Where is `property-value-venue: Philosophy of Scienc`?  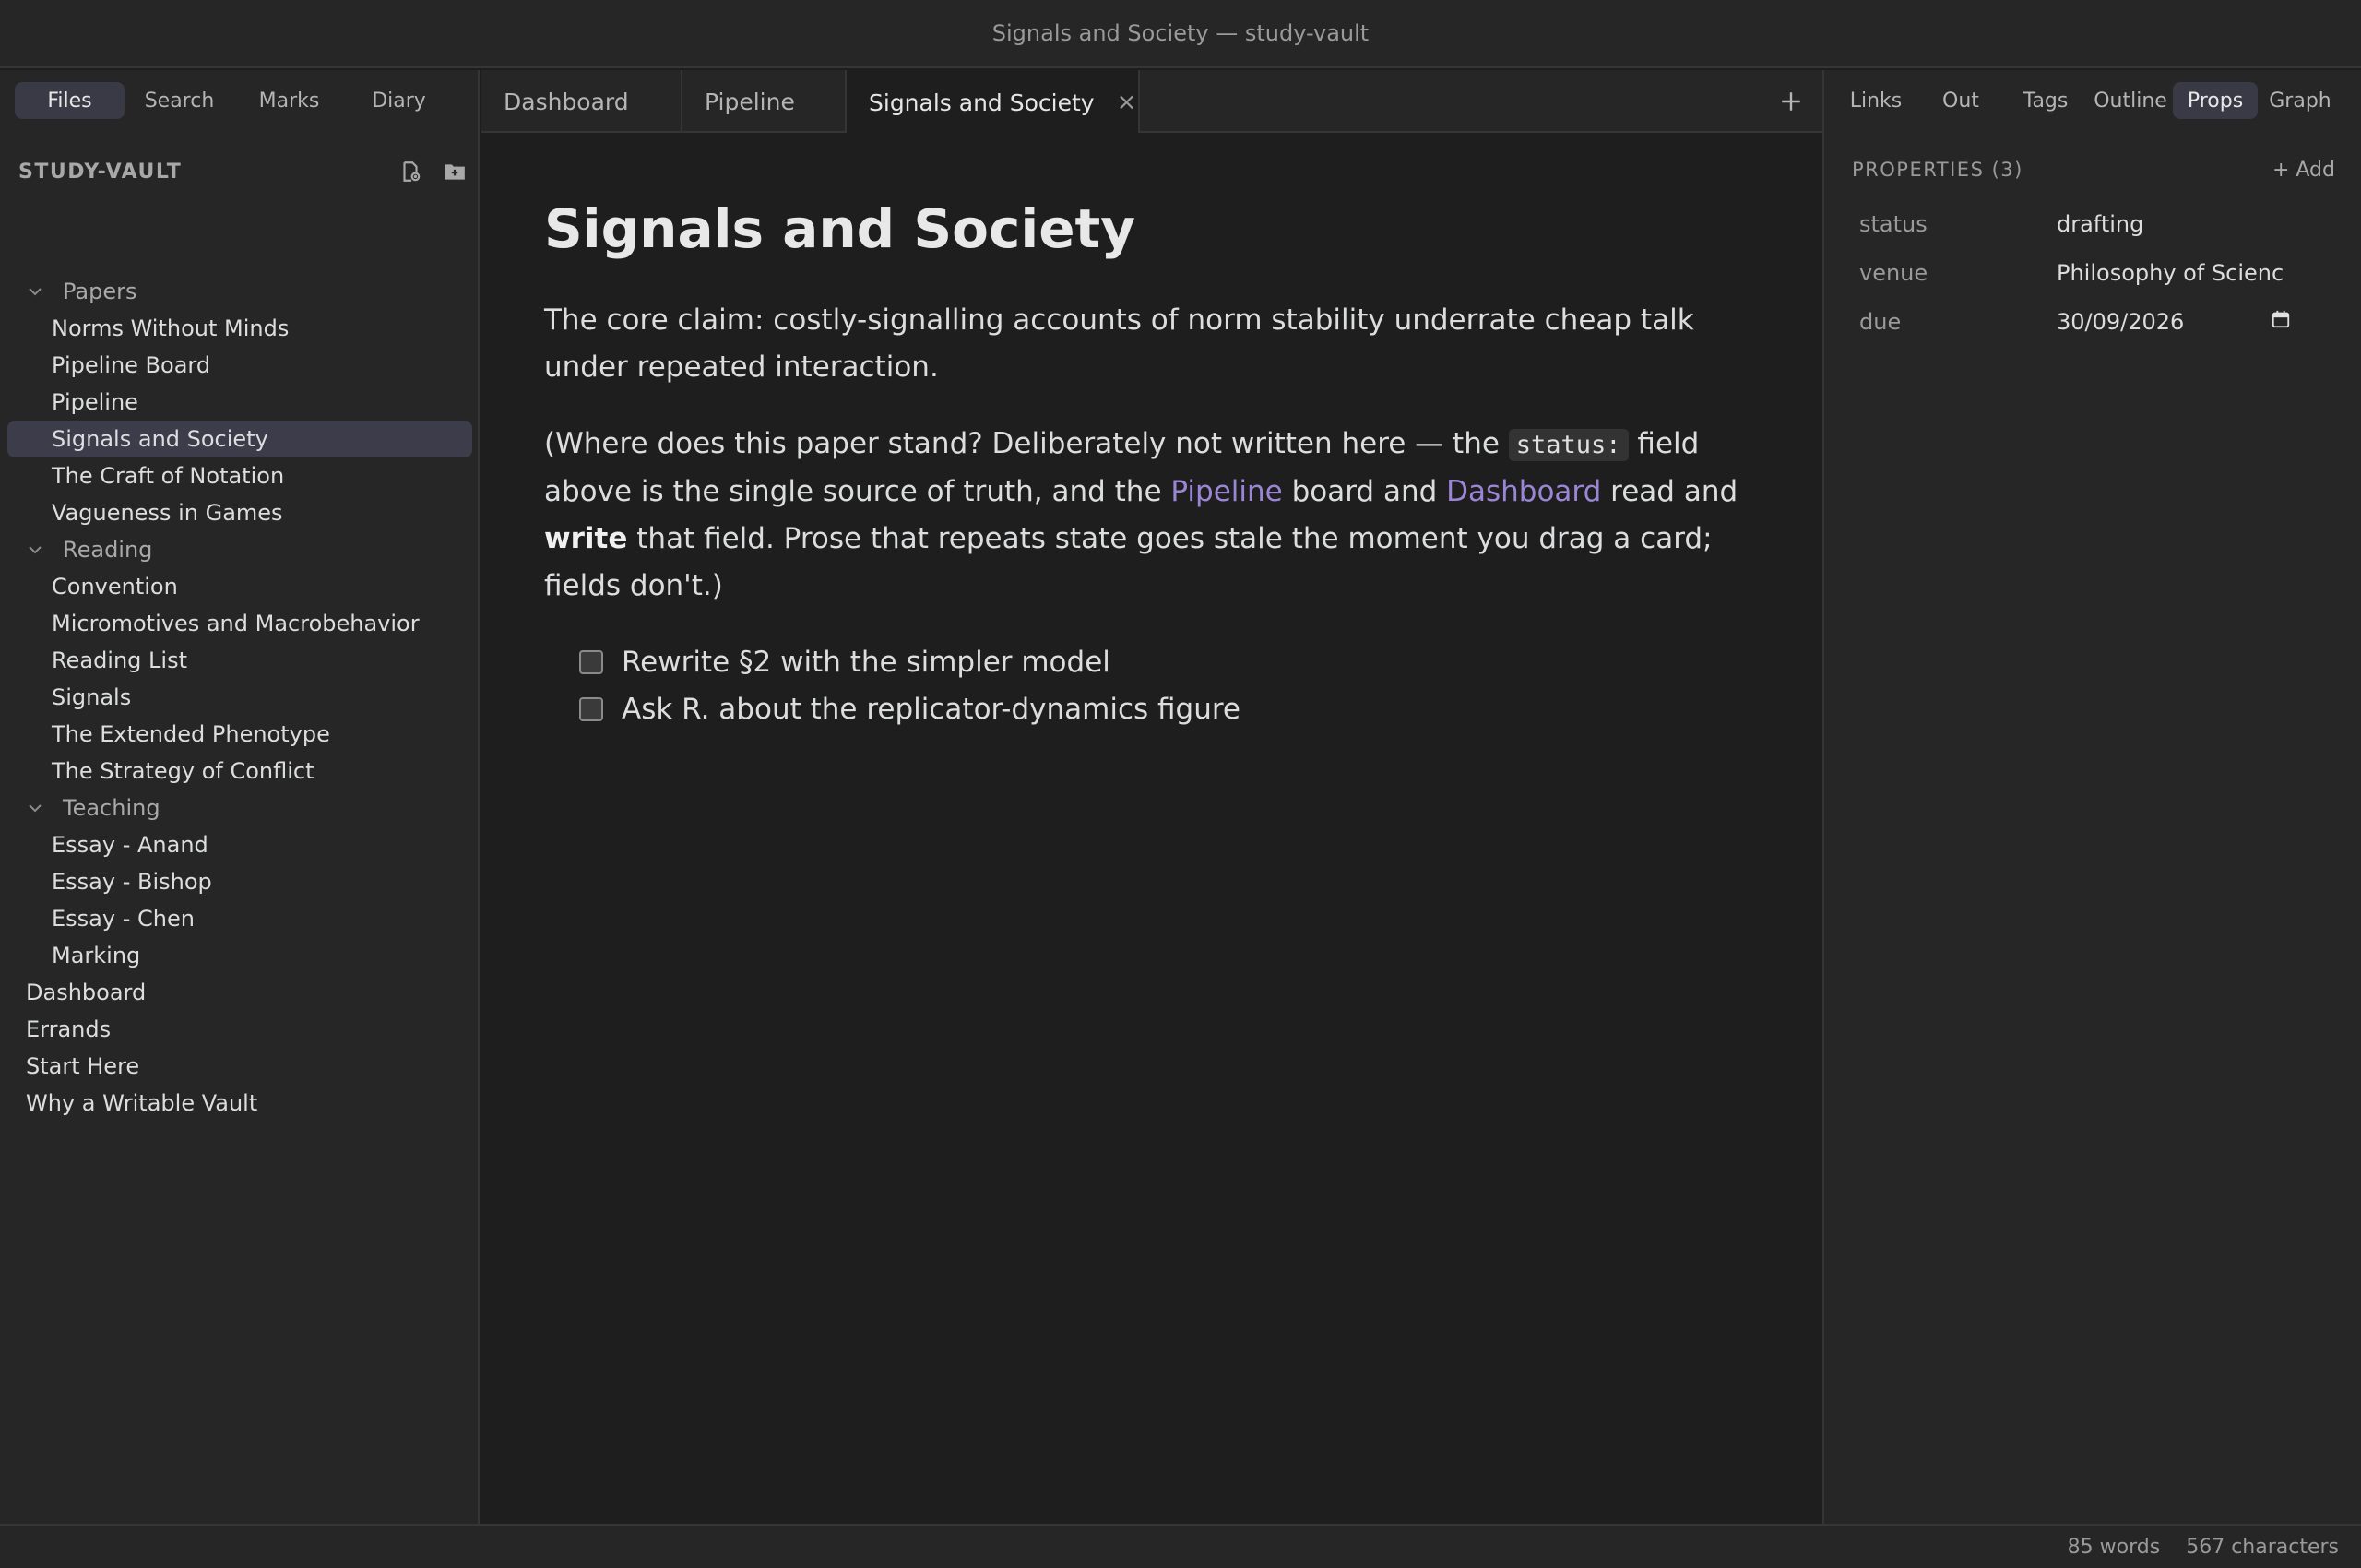 property-value-venue: Philosophy of Scienc is located at coordinates (2177, 273).